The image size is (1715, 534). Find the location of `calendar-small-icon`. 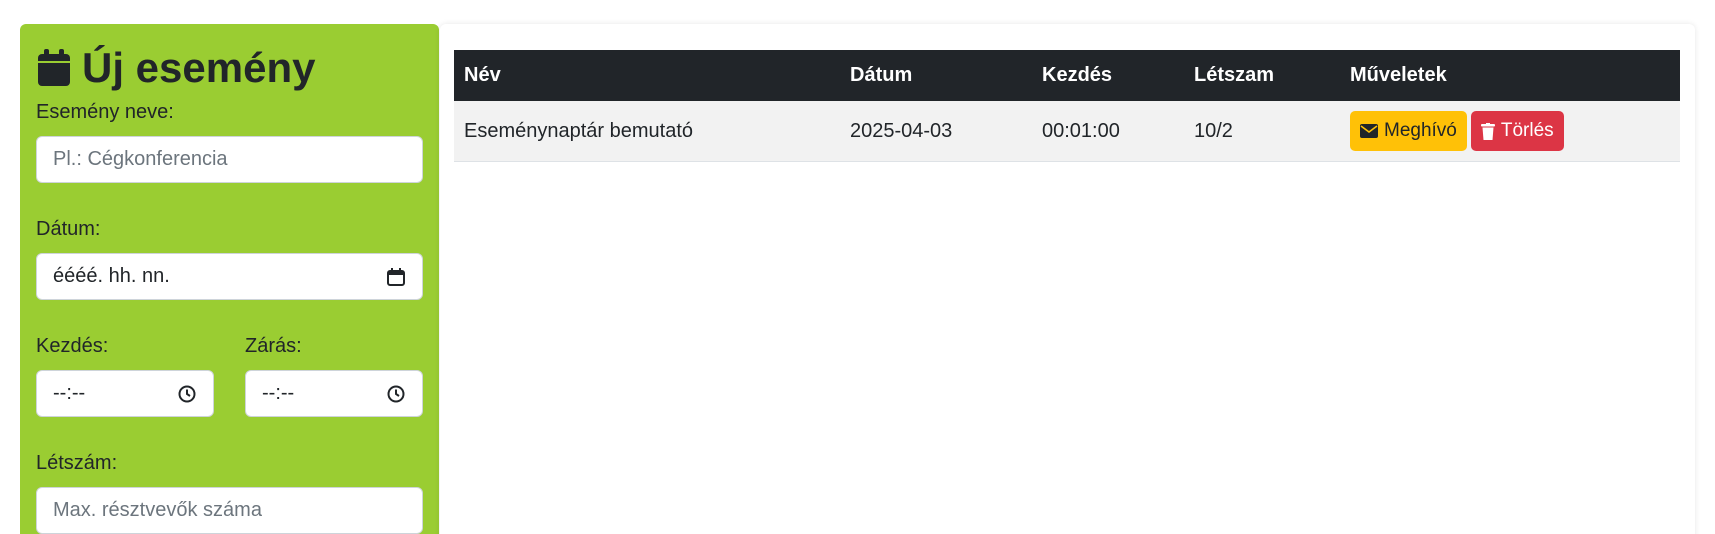

calendar-small-icon is located at coordinates (396, 277).